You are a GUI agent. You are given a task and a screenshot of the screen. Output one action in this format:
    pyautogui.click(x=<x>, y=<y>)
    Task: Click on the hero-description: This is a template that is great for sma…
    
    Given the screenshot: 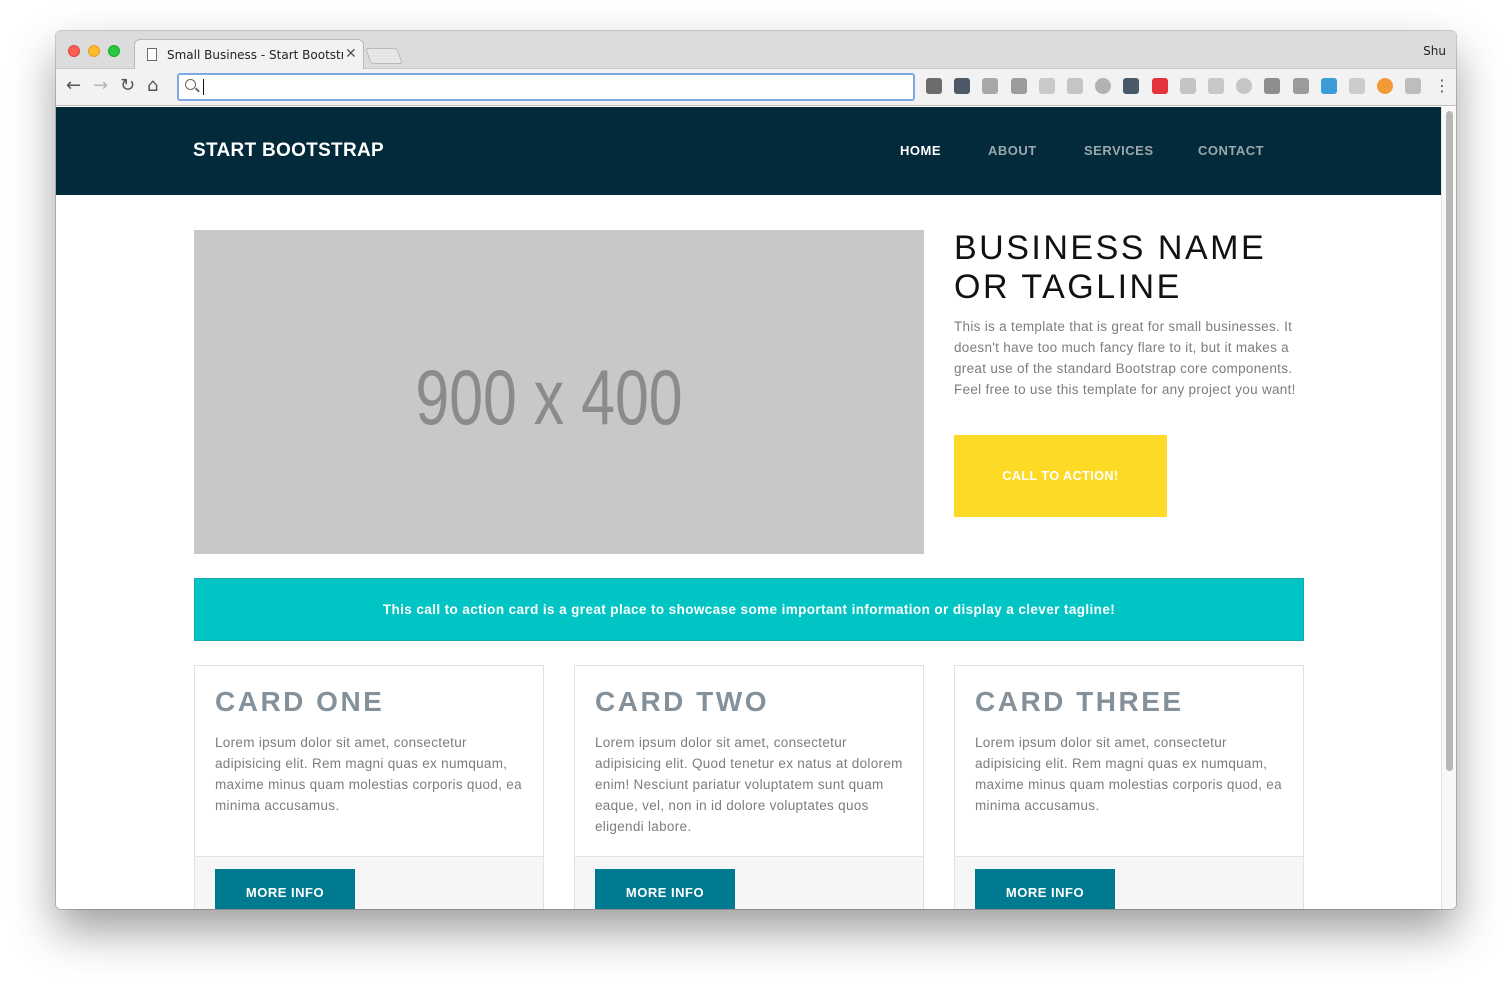 What is the action you would take?
    pyautogui.click(x=1125, y=358)
    